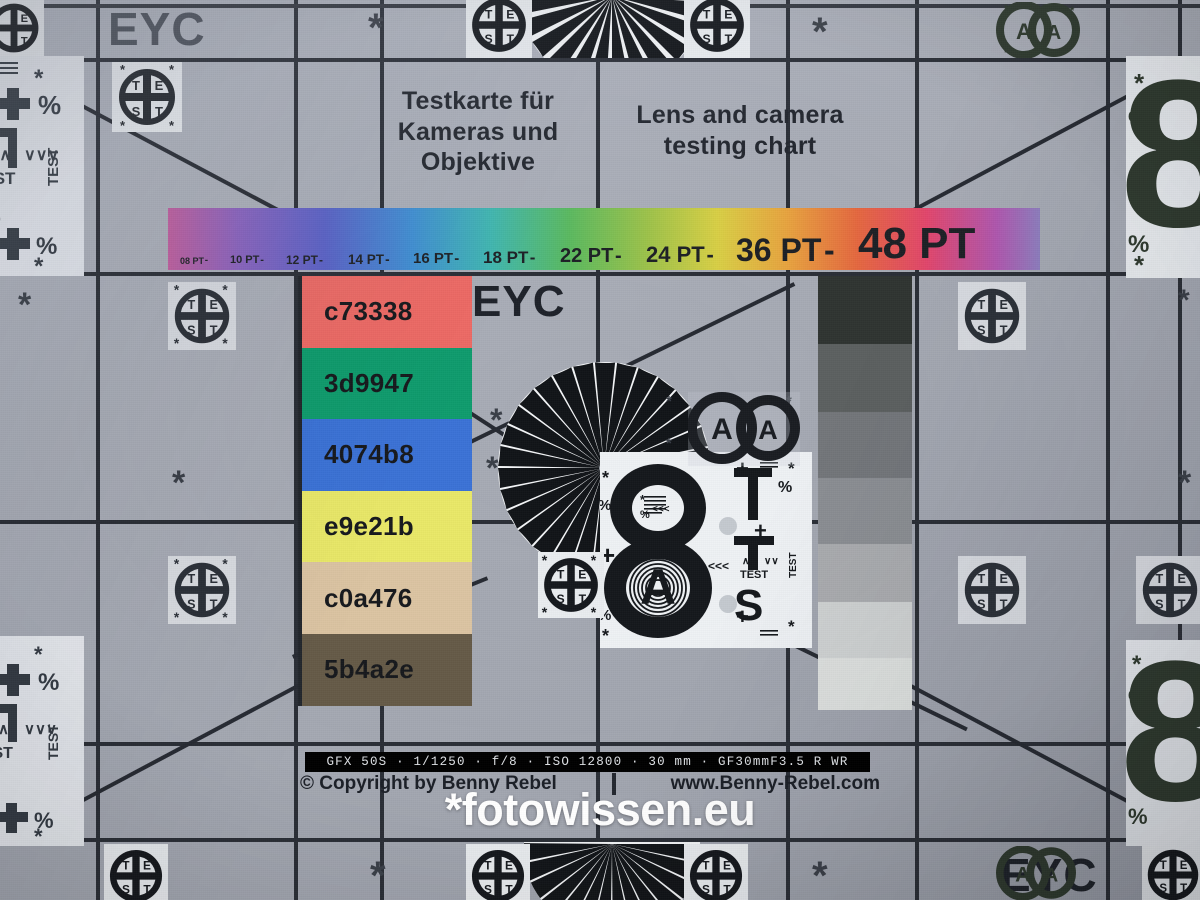  What do you see at coordinates (369, 669) in the screenshot?
I see `color-patch-hex-label: 5b4a2e` at bounding box center [369, 669].